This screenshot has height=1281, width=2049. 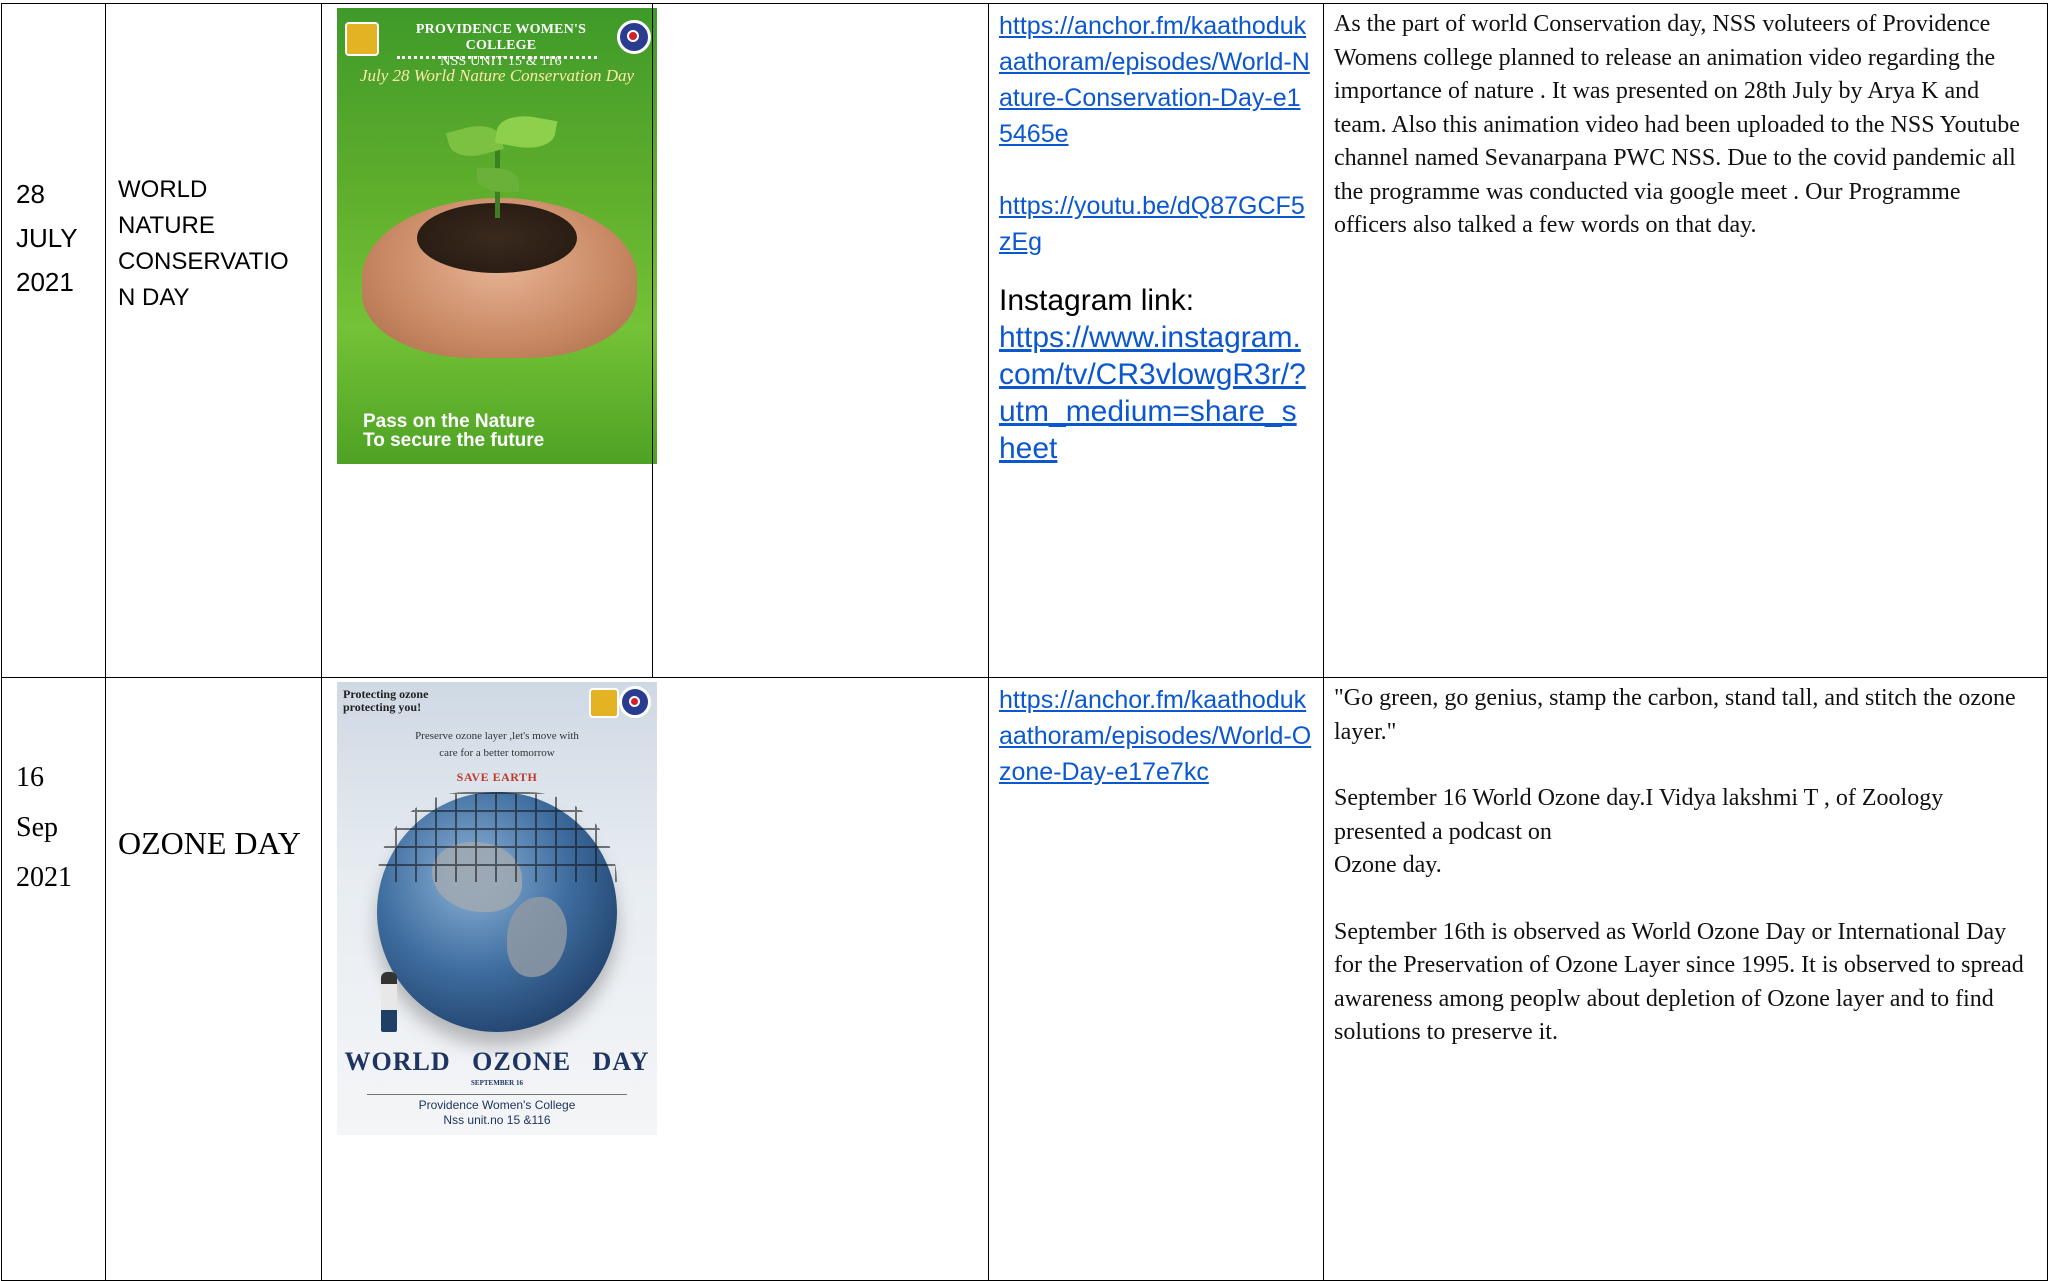 What do you see at coordinates (1156, 224) in the screenshot?
I see `youtube-link: https://youtu.be/dQ87GCF5zEg` at bounding box center [1156, 224].